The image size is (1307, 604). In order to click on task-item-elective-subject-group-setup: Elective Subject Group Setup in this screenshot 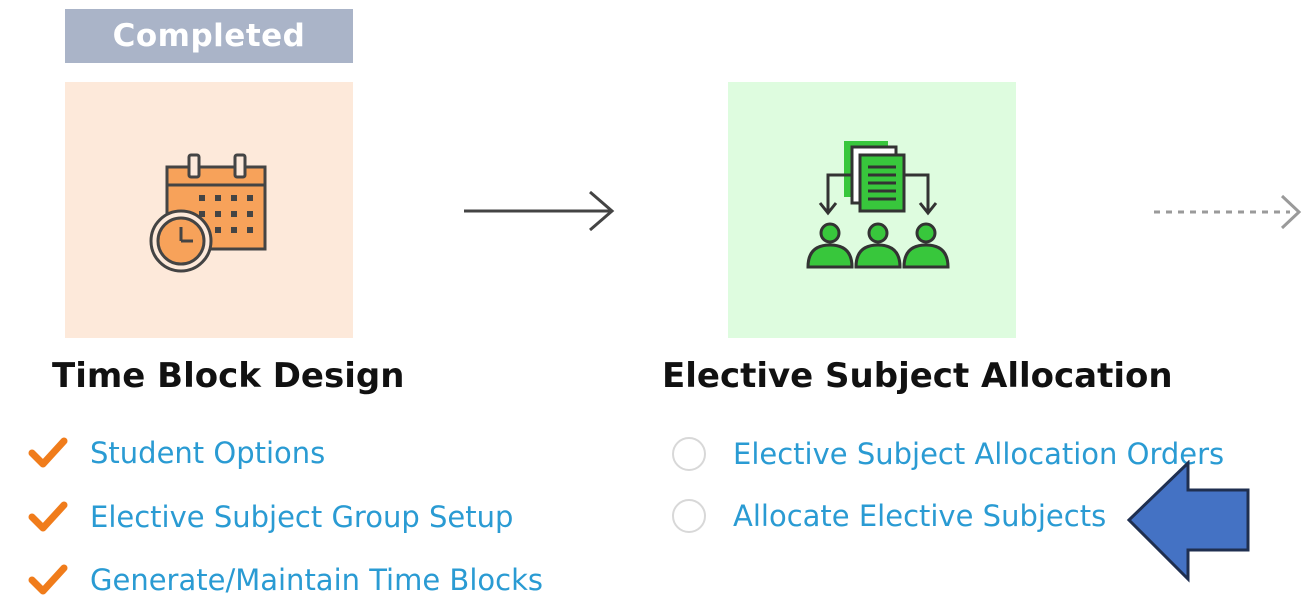, I will do `click(270, 517)`.